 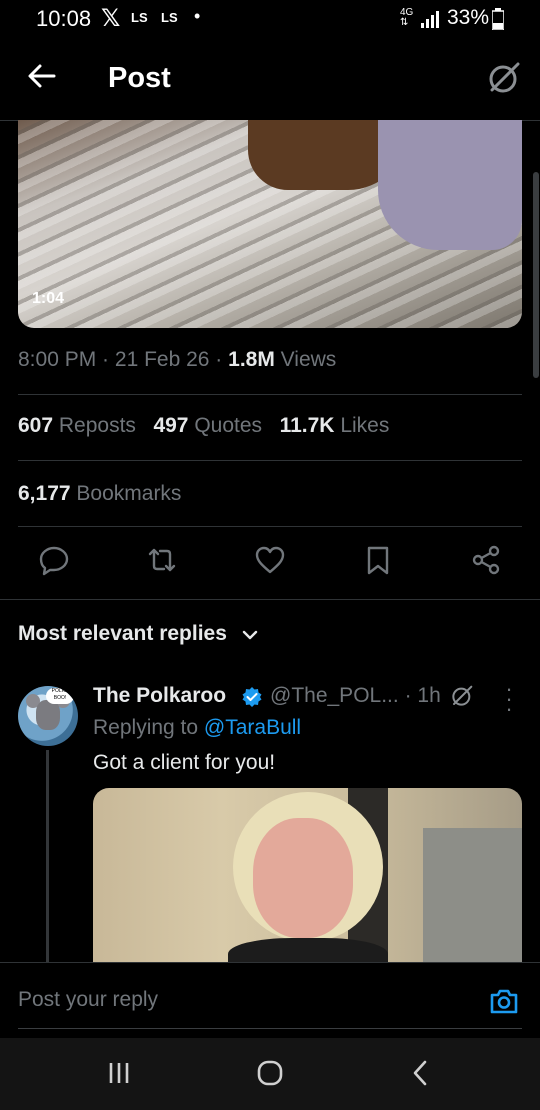 What do you see at coordinates (48, 298) in the screenshot?
I see `video-duration: 1:04` at bounding box center [48, 298].